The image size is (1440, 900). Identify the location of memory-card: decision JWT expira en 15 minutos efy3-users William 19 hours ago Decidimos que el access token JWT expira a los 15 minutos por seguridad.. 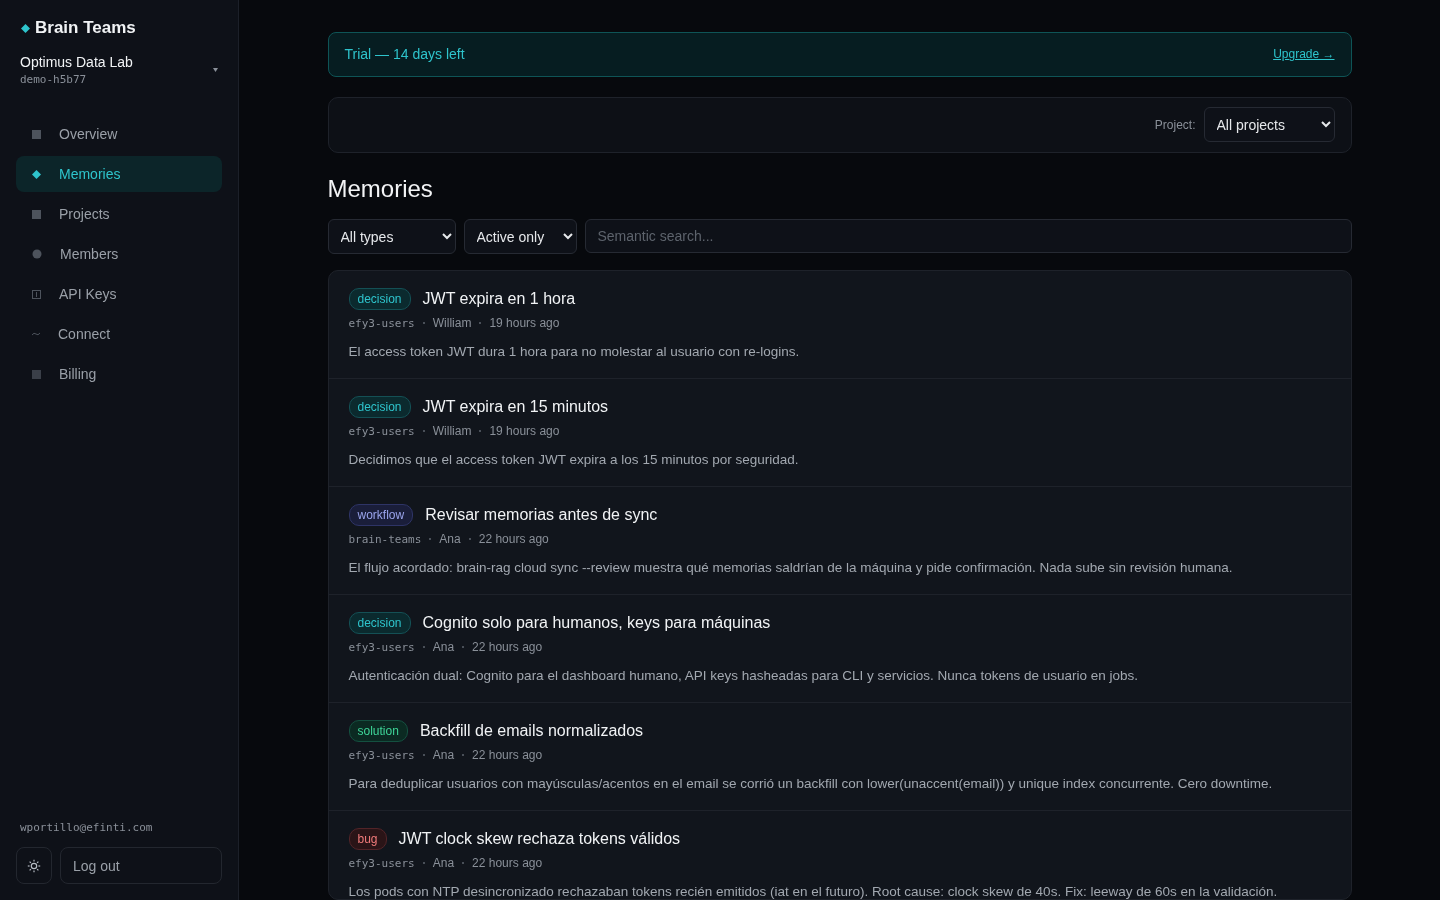
(839, 432).